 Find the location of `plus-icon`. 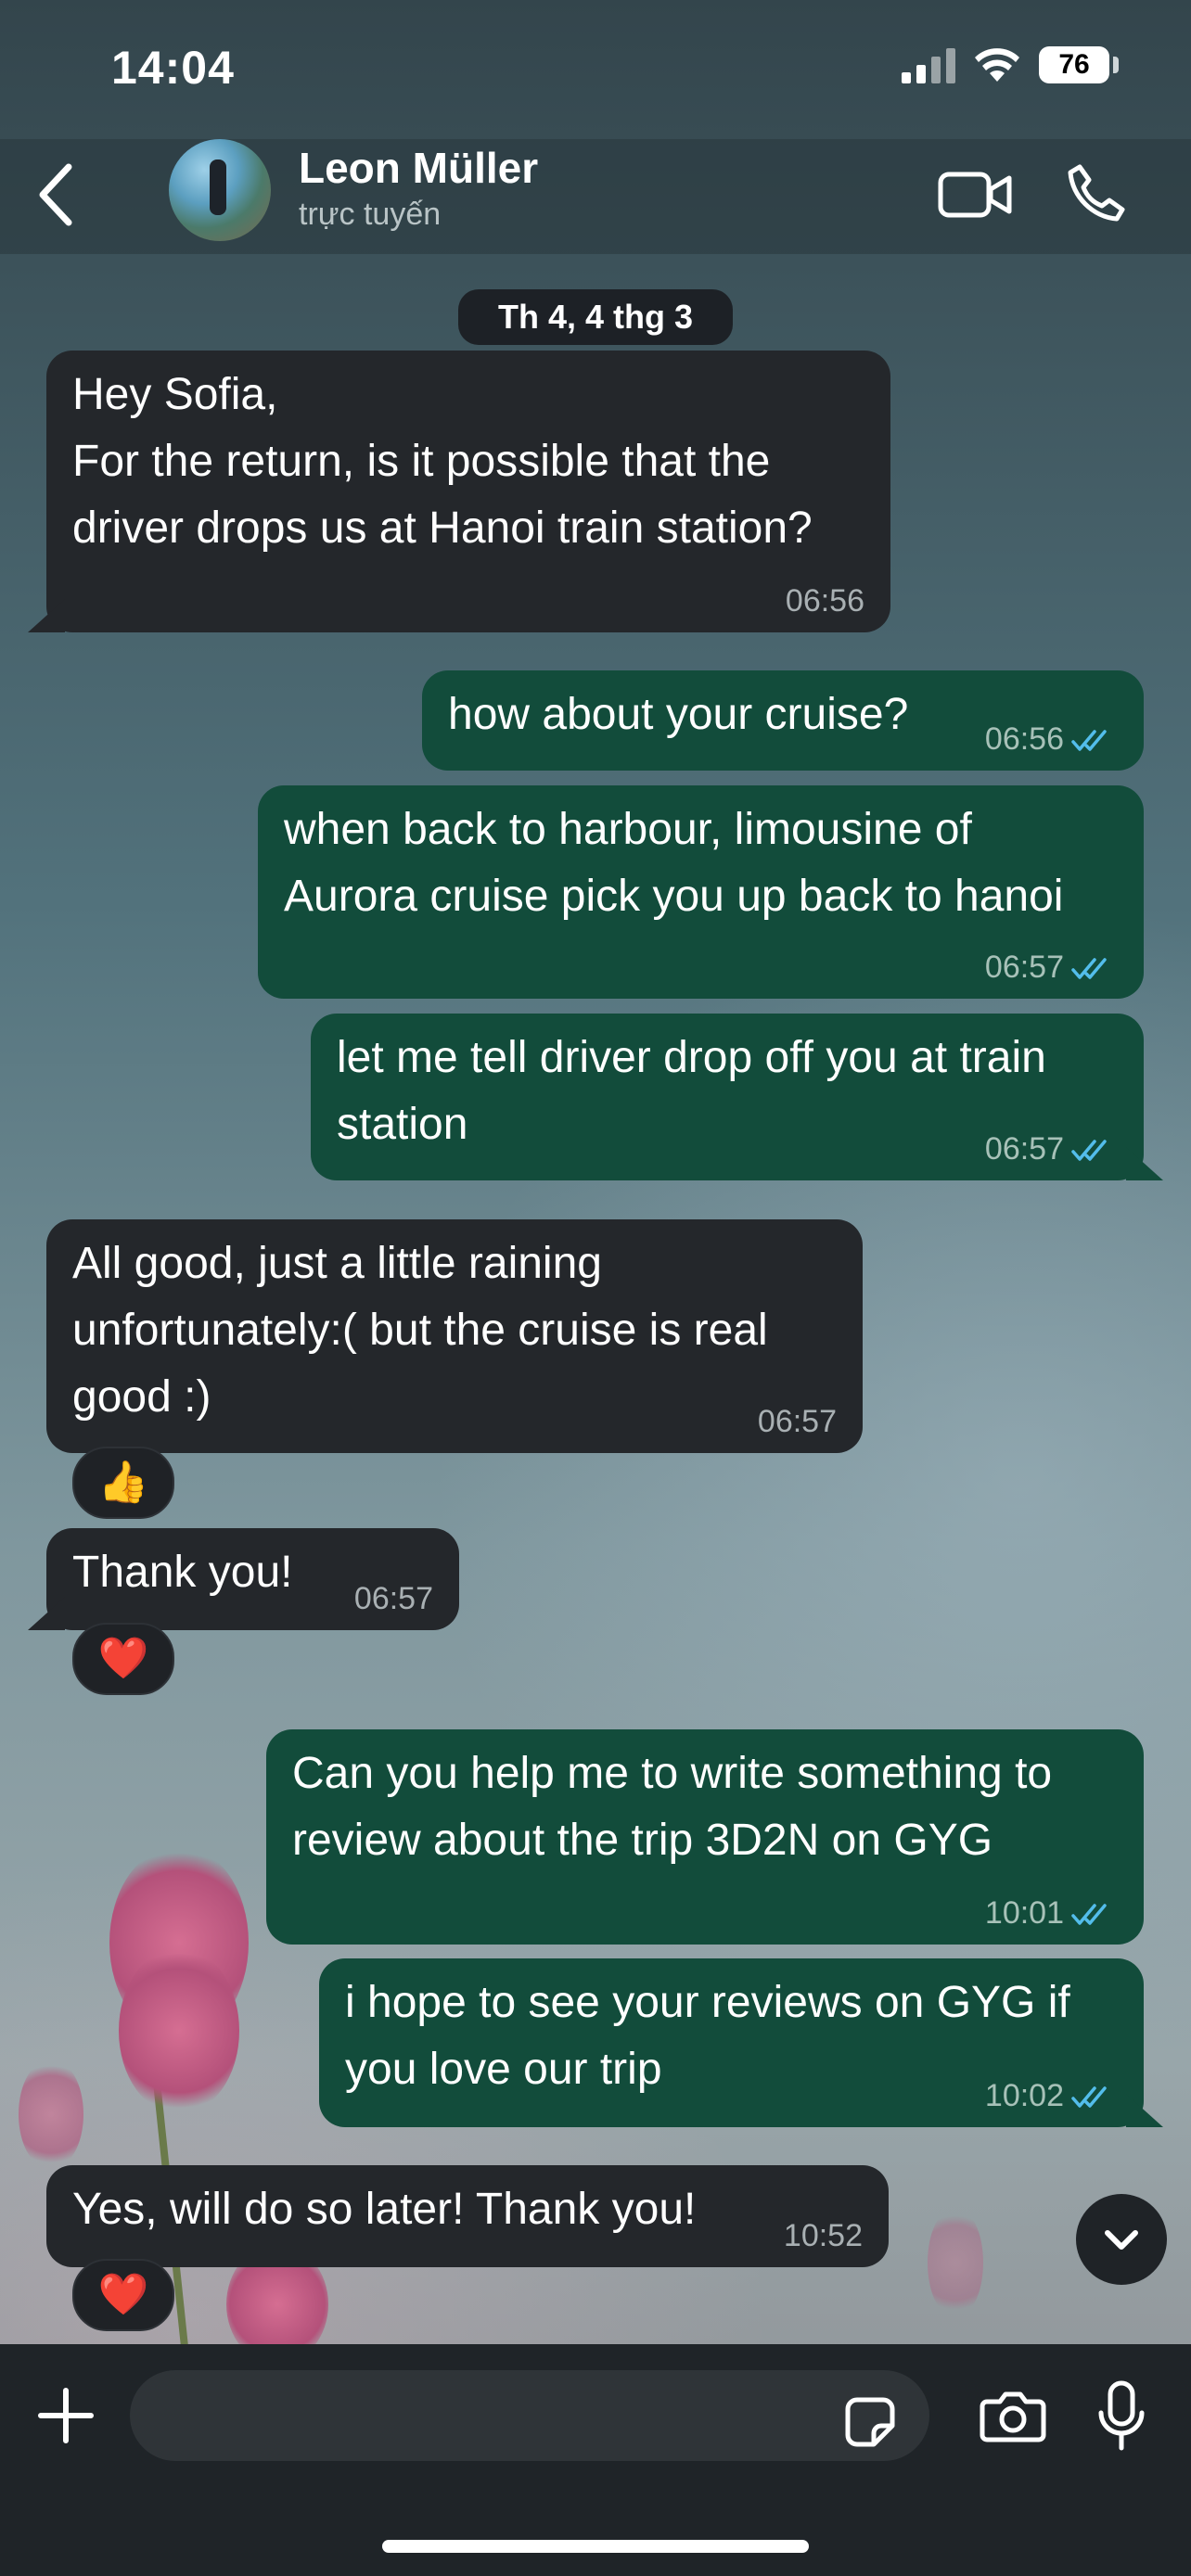

plus-icon is located at coordinates (65, 2415).